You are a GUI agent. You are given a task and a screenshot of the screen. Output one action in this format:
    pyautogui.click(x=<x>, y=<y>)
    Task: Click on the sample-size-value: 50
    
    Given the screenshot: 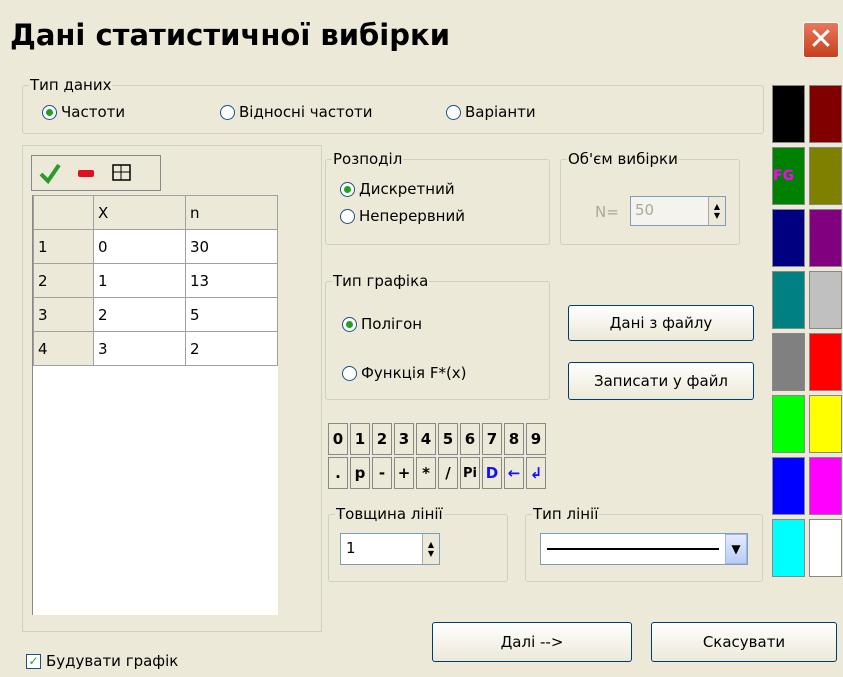 What is the action you would take?
    pyautogui.click(x=645, y=210)
    